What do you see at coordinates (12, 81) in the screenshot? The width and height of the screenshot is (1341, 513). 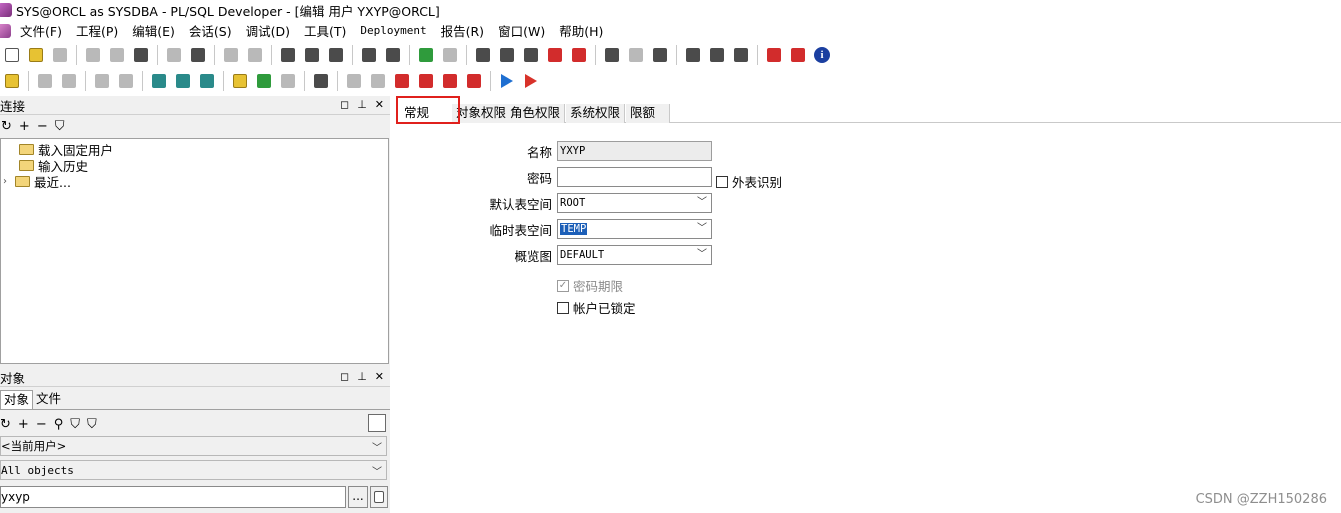 I see `key-icon` at bounding box center [12, 81].